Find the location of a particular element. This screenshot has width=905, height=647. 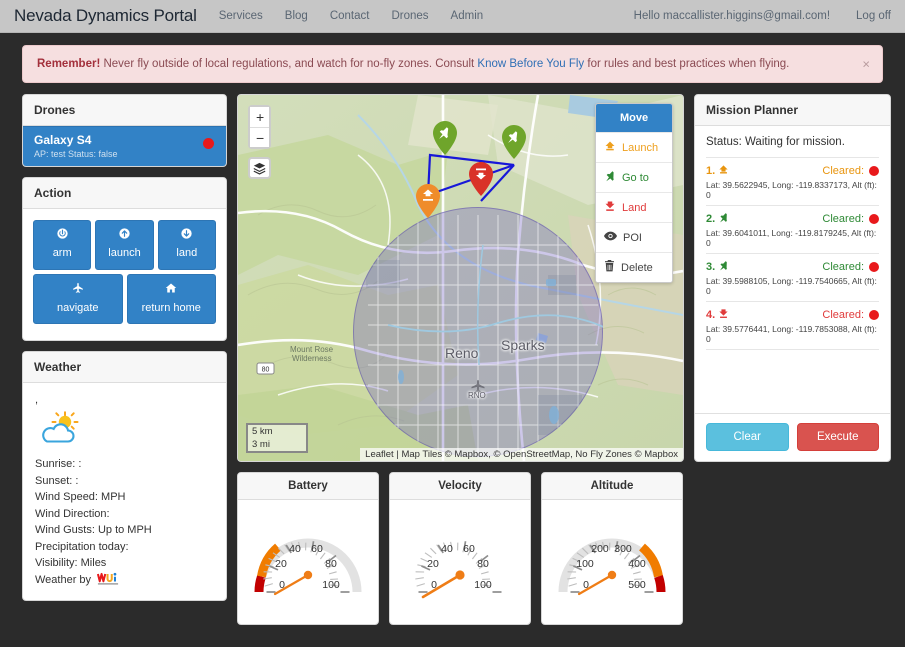

action-panel-title: Action is located at coordinates (124, 193).